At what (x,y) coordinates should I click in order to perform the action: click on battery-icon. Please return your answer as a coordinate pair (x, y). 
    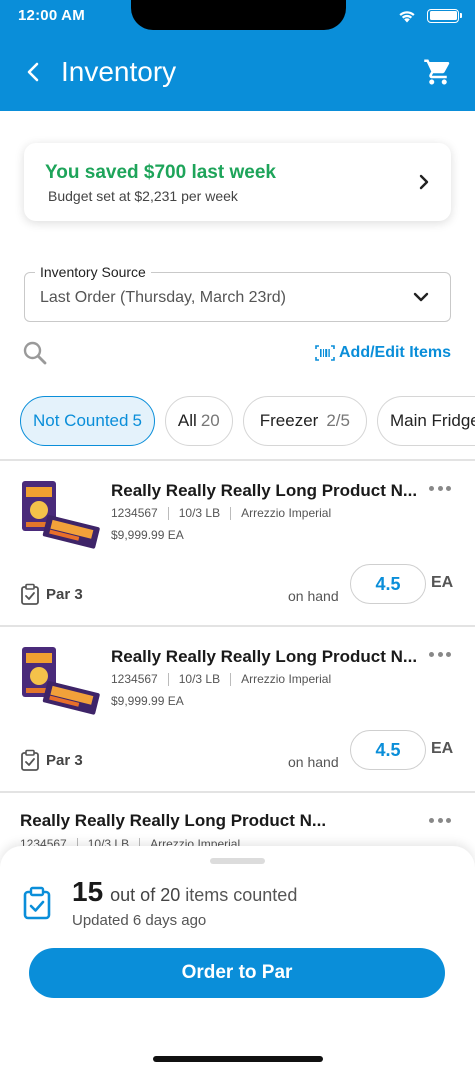
    Looking at the image, I should click on (444, 15).